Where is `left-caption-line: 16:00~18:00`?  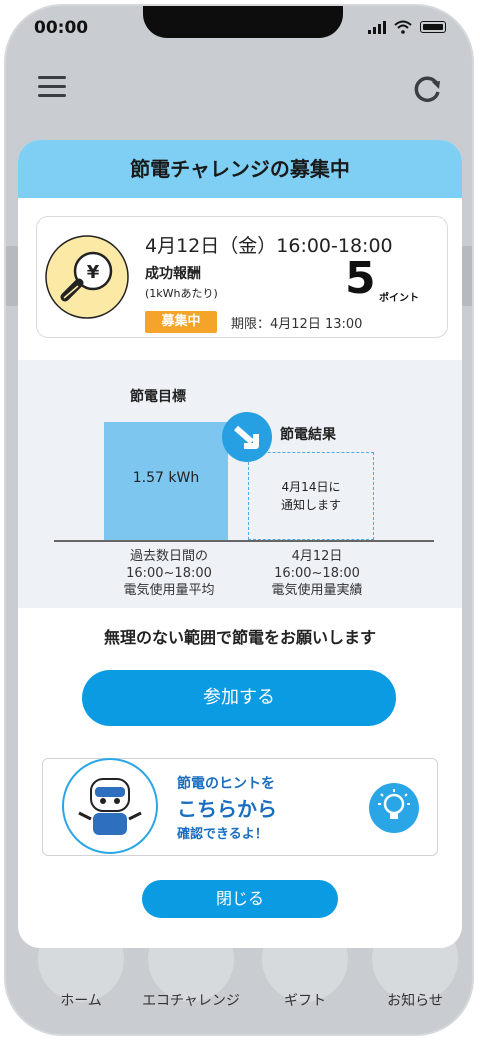
left-caption-line: 16:00~18:00 is located at coordinates (169, 573).